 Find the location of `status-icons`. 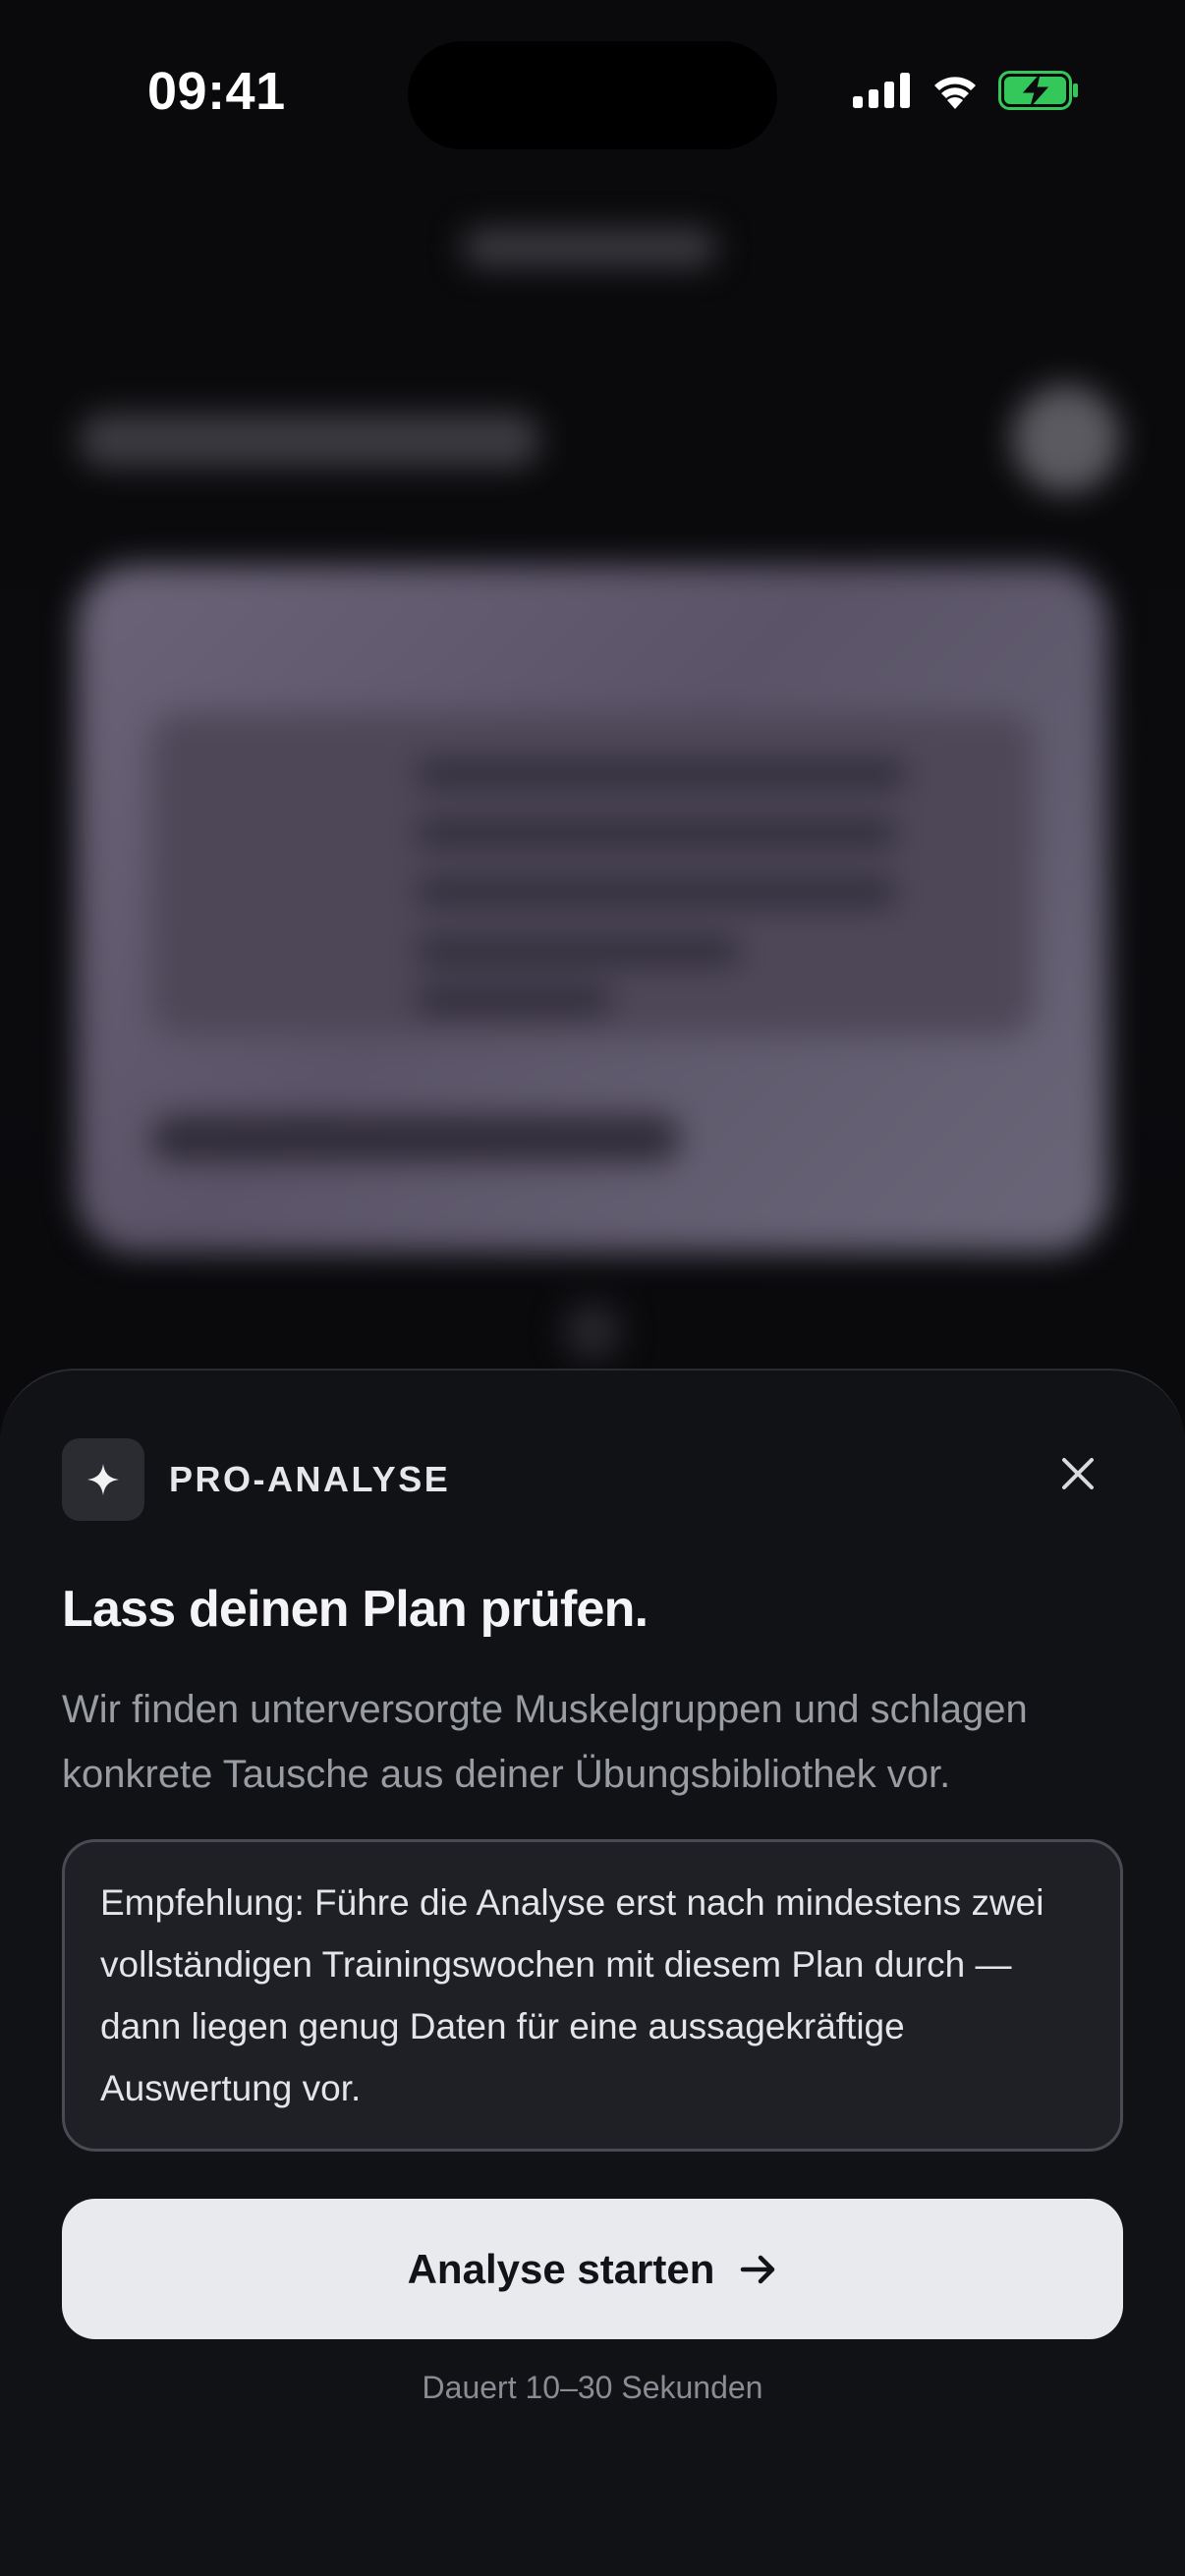

status-icons is located at coordinates (966, 90).